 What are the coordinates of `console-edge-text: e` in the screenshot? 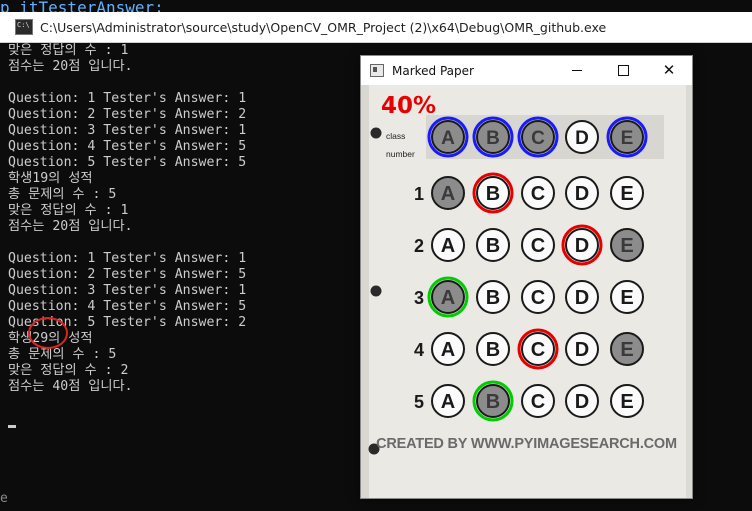 It's located at (4, 498).